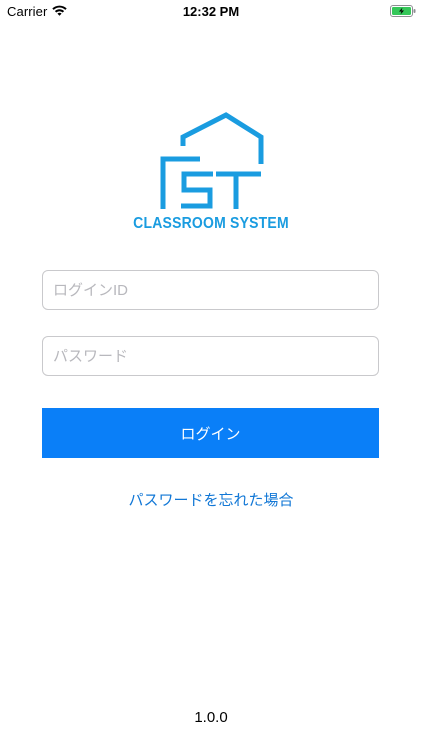 This screenshot has width=422, height=750. I want to click on clock: 12:32 PM, so click(211, 11).